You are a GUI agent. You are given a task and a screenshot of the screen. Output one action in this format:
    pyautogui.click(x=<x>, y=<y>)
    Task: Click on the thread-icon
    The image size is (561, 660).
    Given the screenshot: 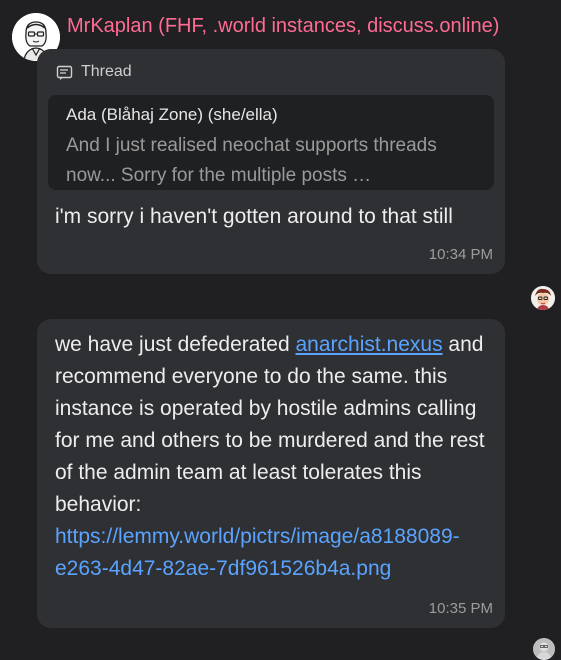 What is the action you would take?
    pyautogui.click(x=64, y=72)
    